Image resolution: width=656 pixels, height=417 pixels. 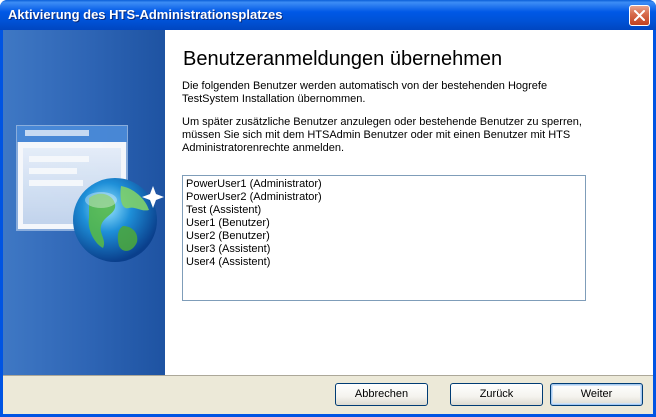 I want to click on page-title: Benutzeranmeldungen übernehmen, so click(x=343, y=59).